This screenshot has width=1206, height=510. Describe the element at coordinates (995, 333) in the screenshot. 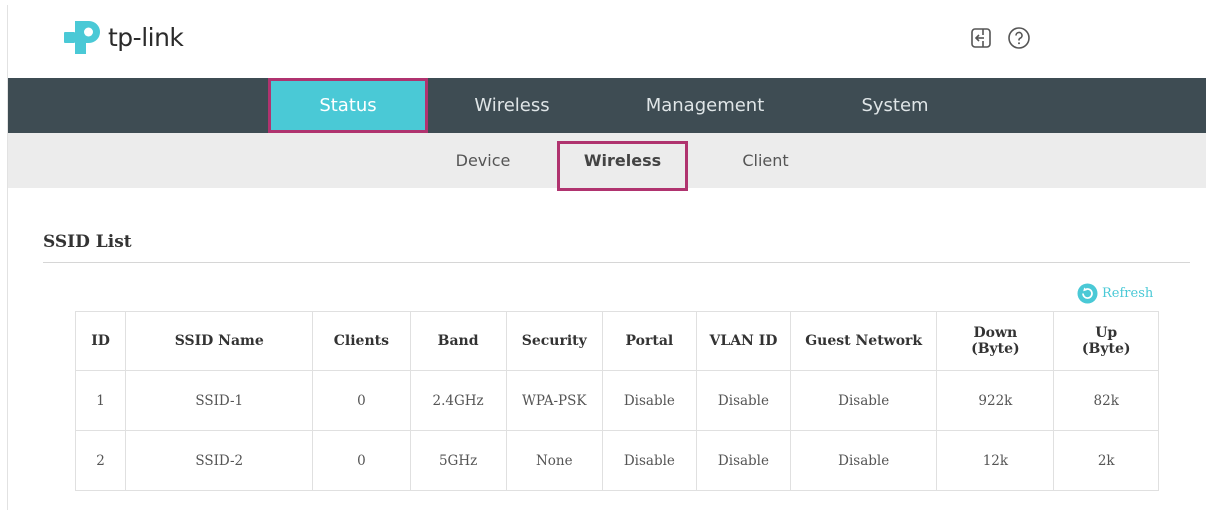

I see `col-header-down-line1: Down` at that location.